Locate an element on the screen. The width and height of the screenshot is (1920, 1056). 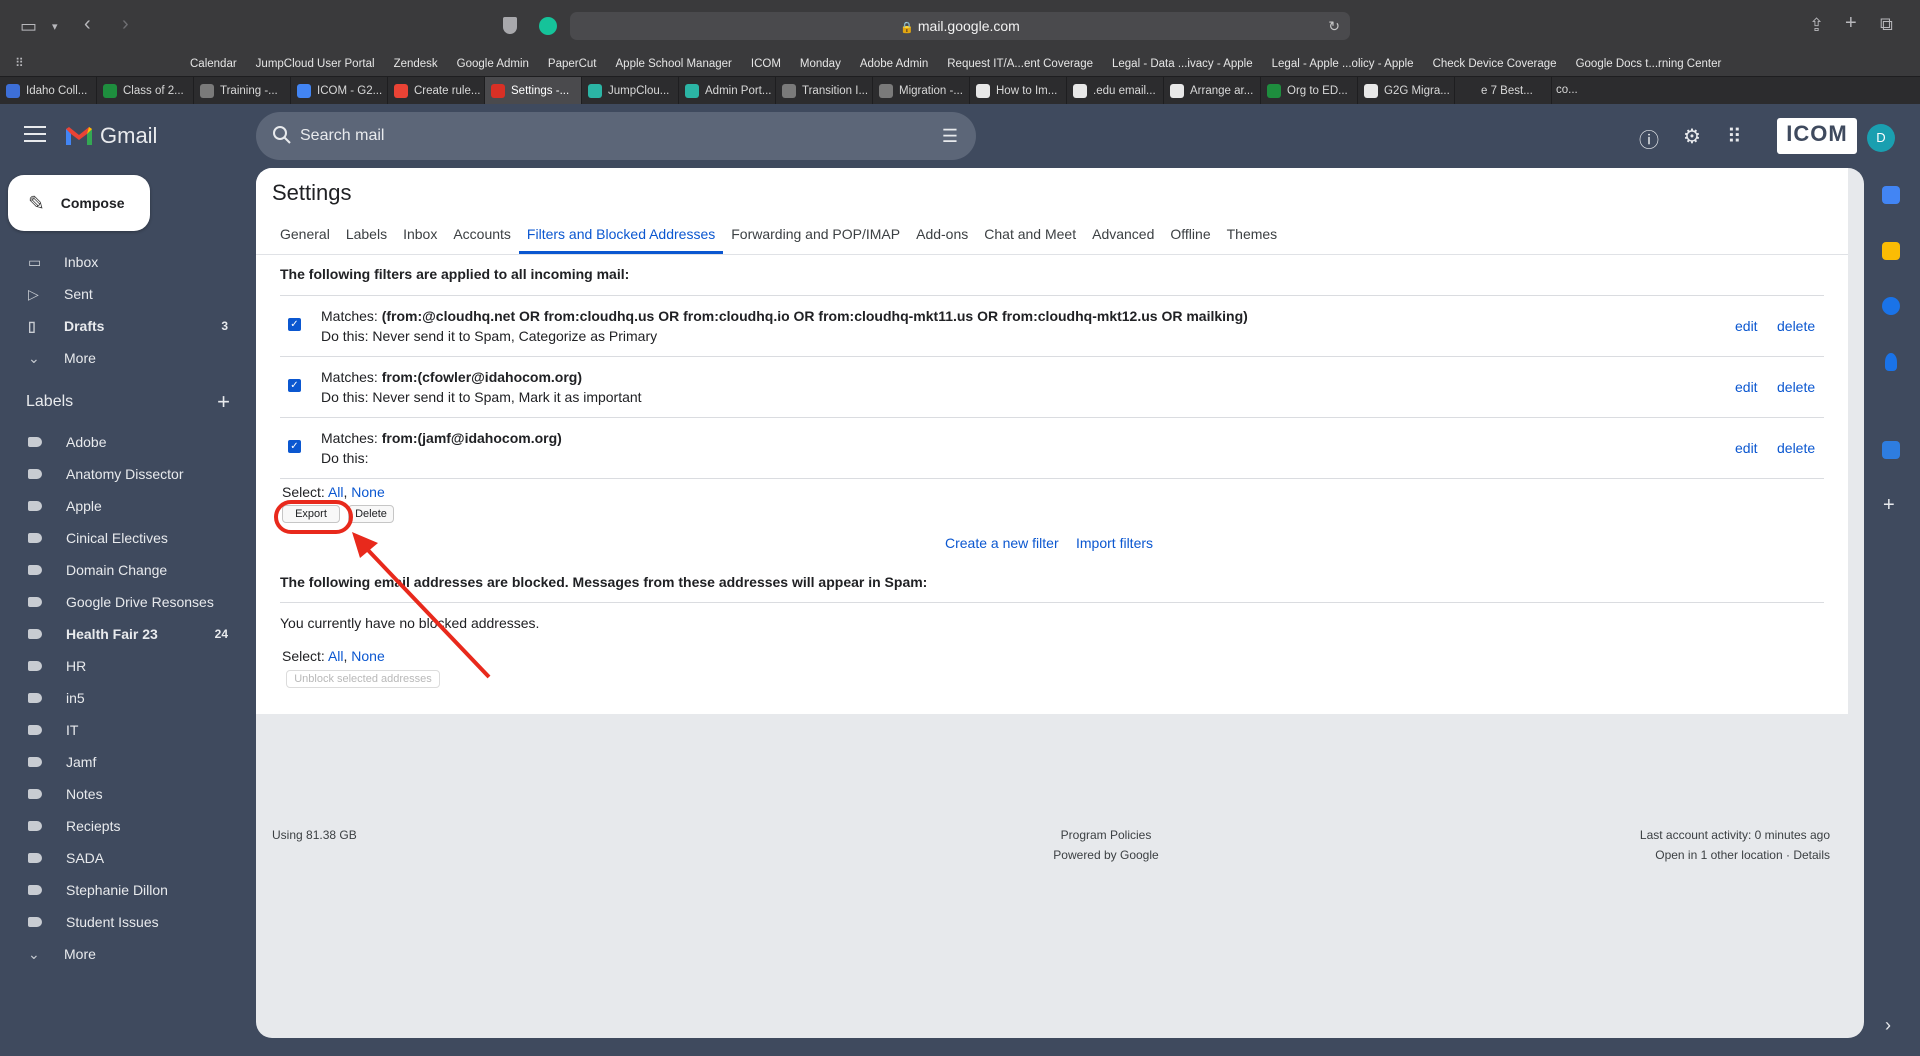
bookmark: Adobe Admin is located at coordinates (894, 64).